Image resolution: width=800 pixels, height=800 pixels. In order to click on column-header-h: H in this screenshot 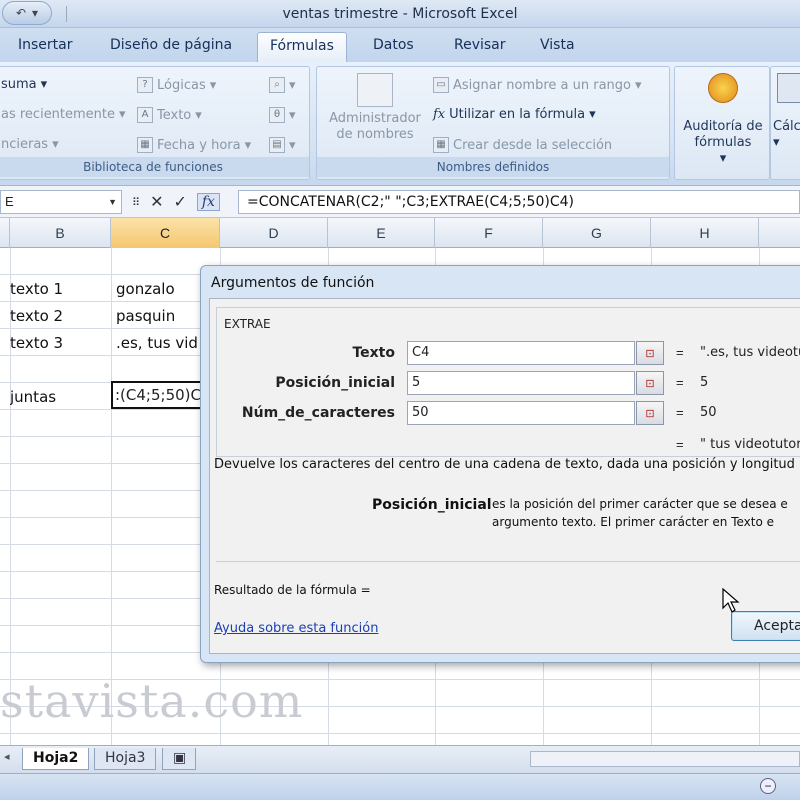, I will do `click(705, 233)`.